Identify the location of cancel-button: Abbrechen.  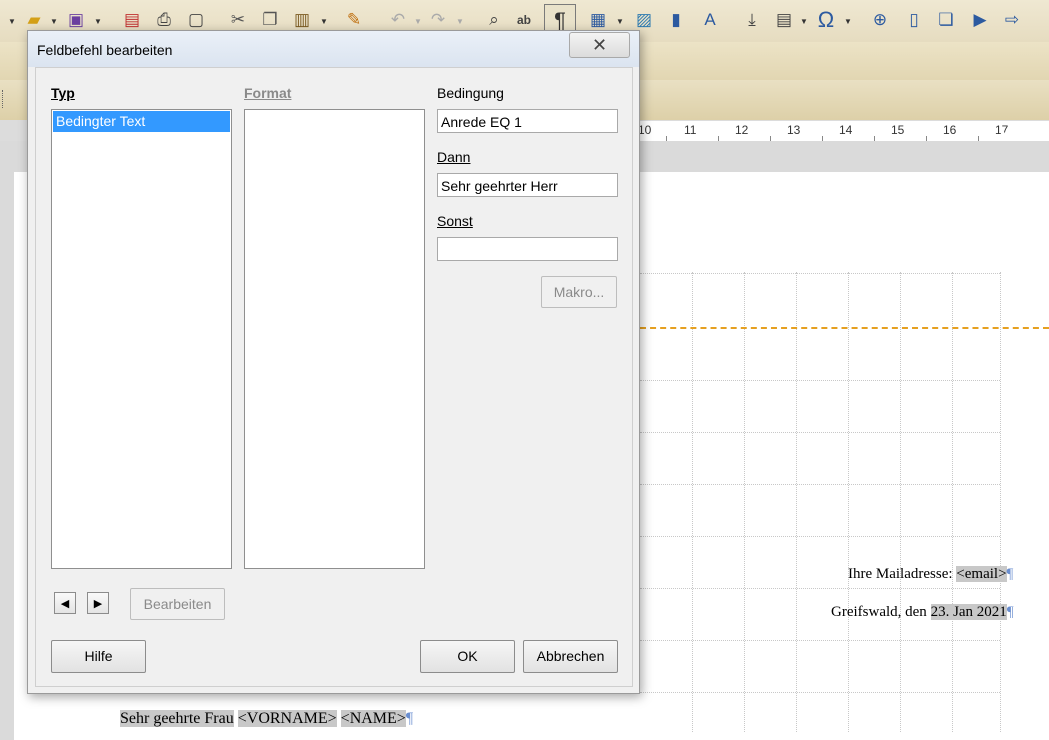
(570, 656).